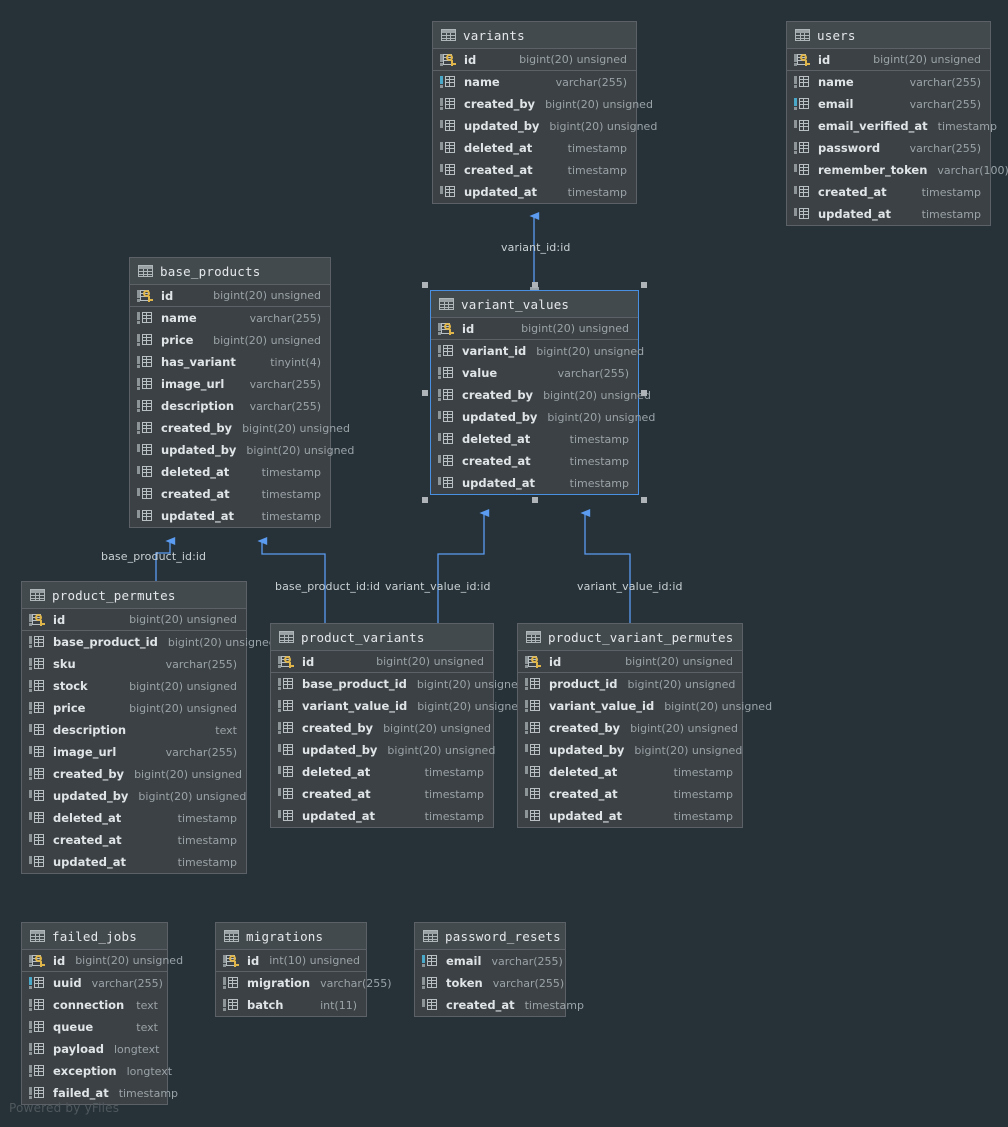  What do you see at coordinates (94, 936) in the screenshot?
I see `table-header-failed_jobs: failed_jobs` at bounding box center [94, 936].